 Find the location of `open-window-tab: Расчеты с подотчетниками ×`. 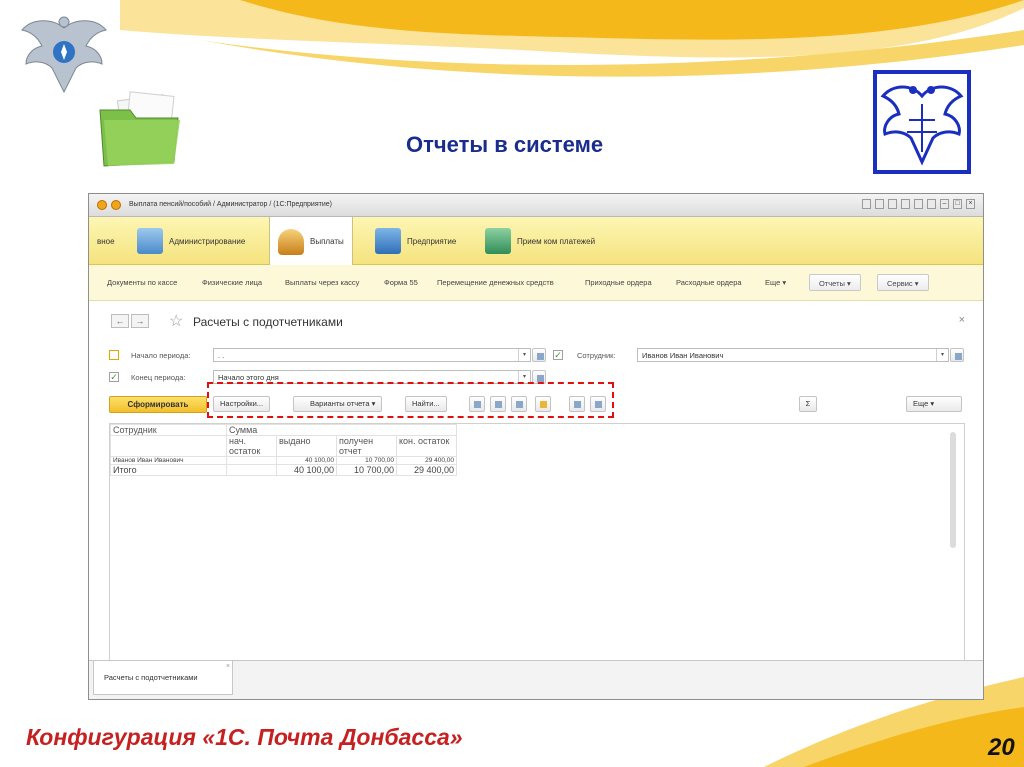

open-window-tab: Расчеты с подотчетниками × is located at coordinates (163, 678).